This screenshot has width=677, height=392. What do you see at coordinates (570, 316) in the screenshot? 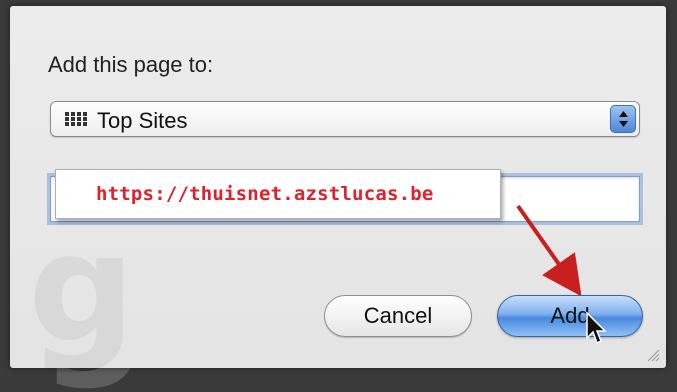
I see `add-button: Add` at bounding box center [570, 316].